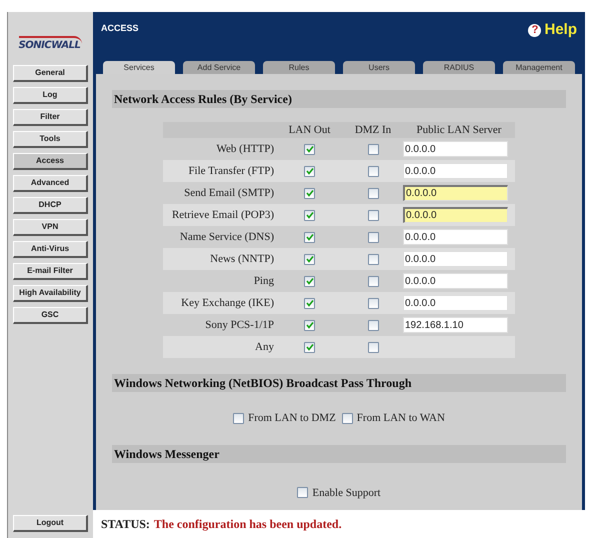 This screenshot has height=538, width=589. I want to click on nav-button: Anti-Virus, so click(50, 249).